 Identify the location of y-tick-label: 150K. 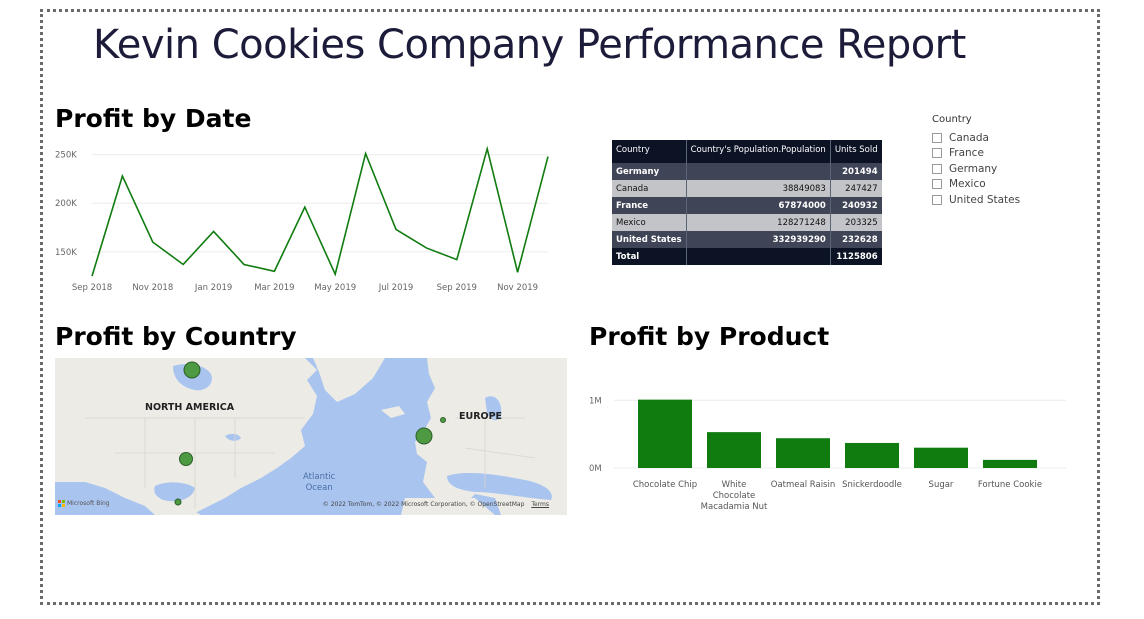
(66, 253).